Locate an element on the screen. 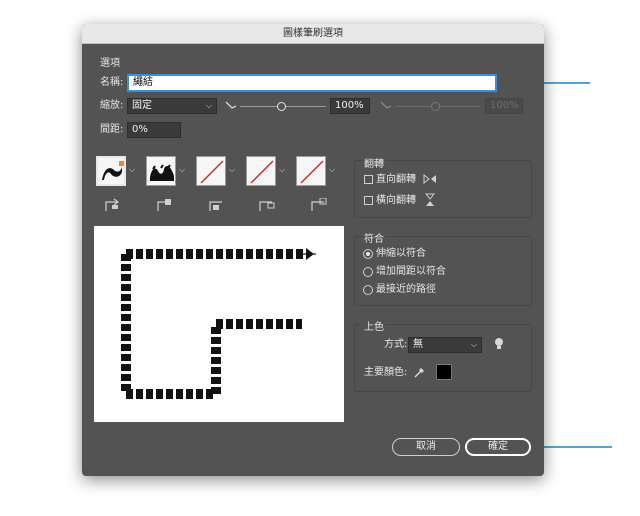  rope-corner-tile-icon is located at coordinates (162, 172).